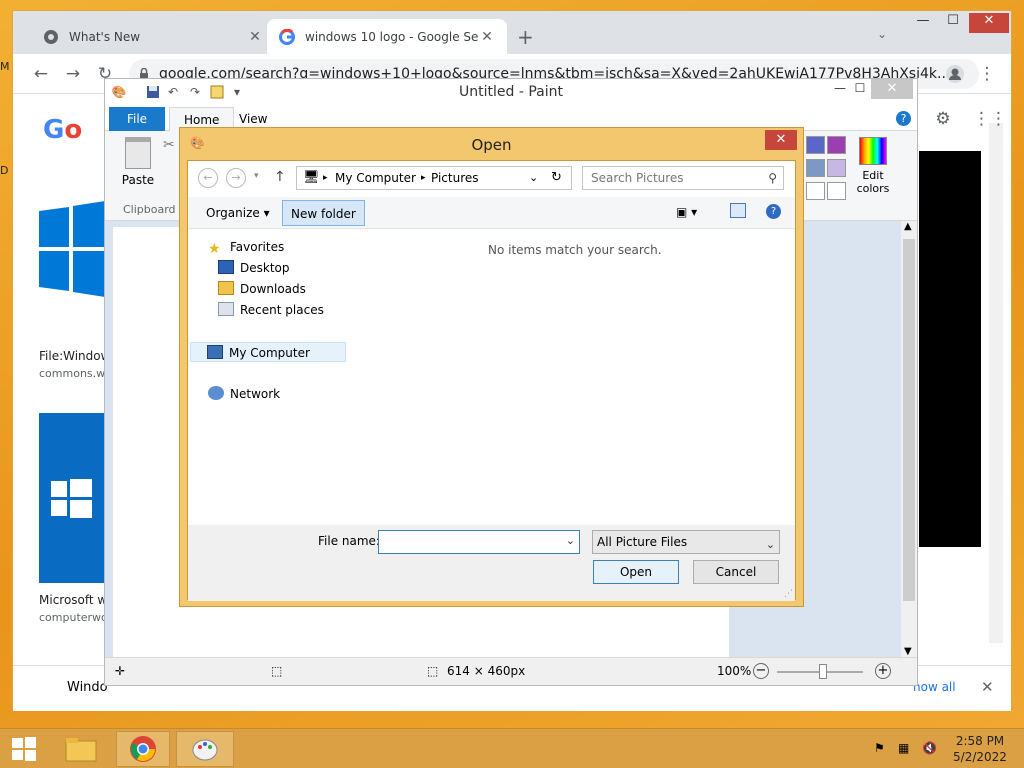  I want to click on file-type-select: All Picture Files ⌄, so click(686, 542).